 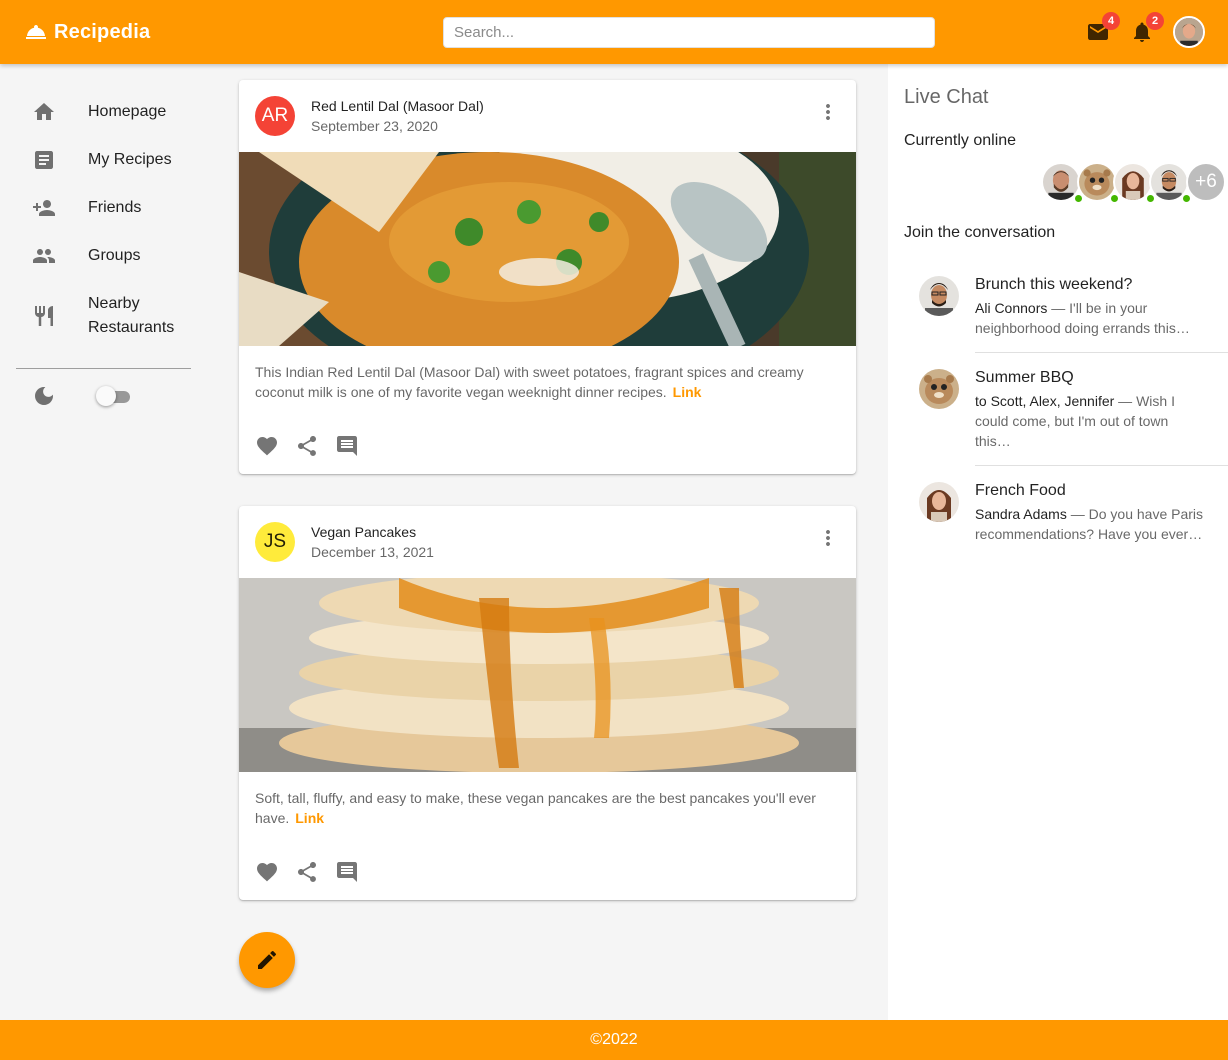 What do you see at coordinates (44, 396) in the screenshot?
I see `moon-icon` at bounding box center [44, 396].